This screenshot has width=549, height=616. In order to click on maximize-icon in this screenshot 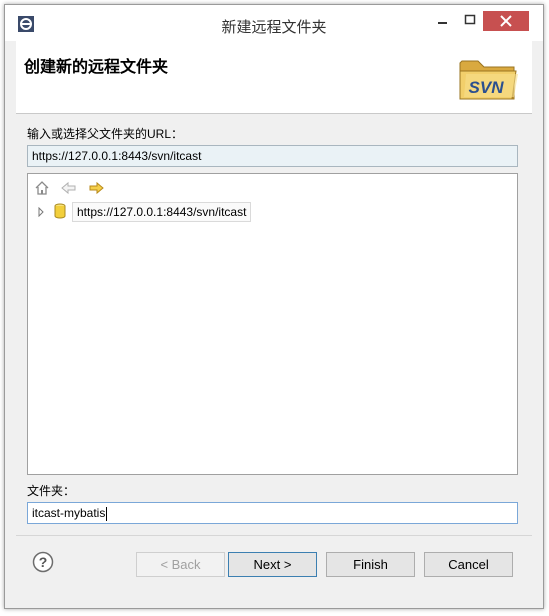, I will do `click(470, 19)`.